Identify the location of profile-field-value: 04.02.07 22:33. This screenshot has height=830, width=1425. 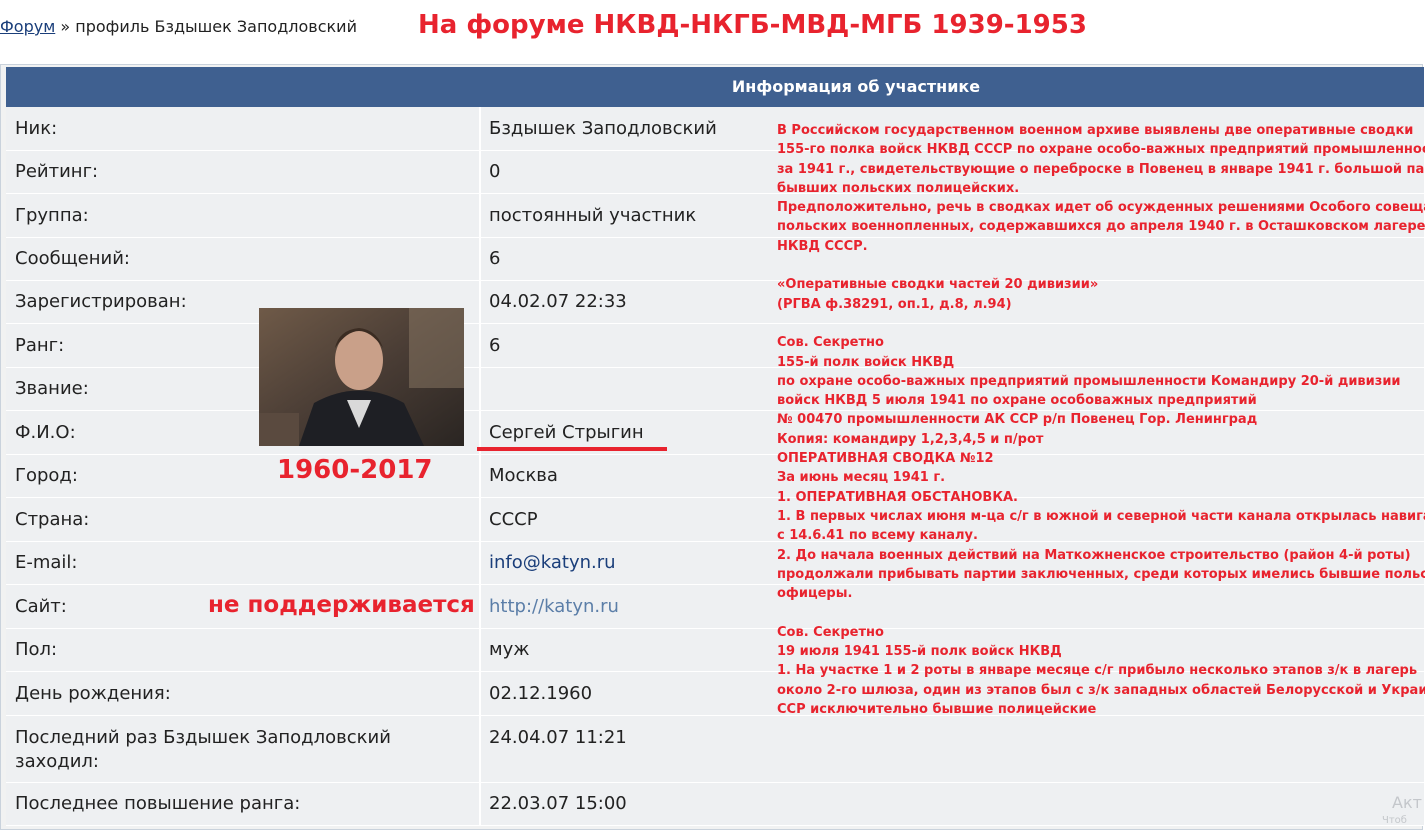
(558, 301).